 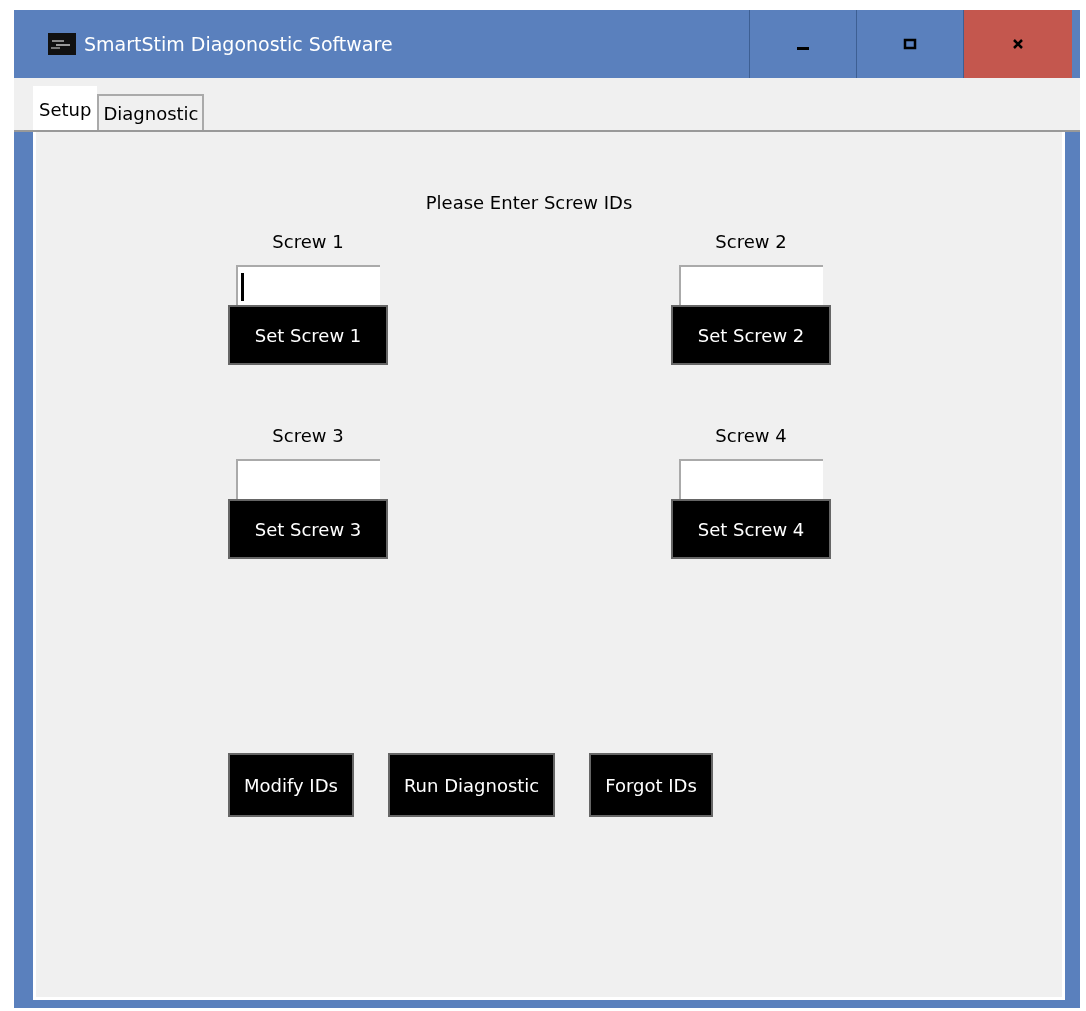 I want to click on maximize-icon, so click(x=910, y=44).